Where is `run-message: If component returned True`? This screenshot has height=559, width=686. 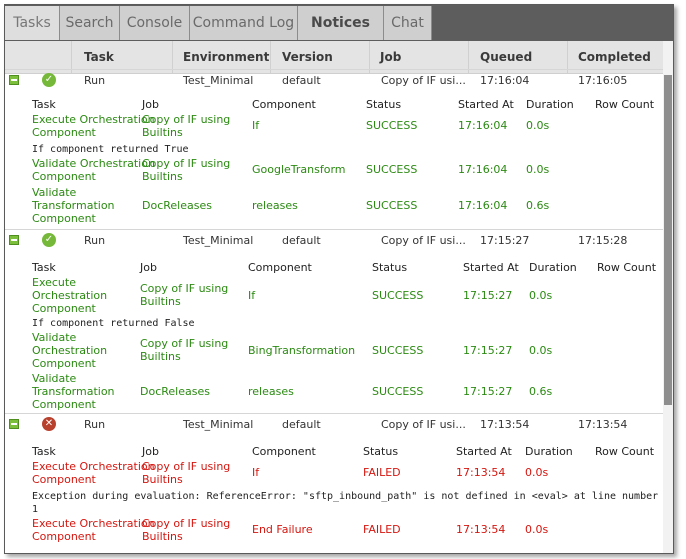 run-message: If component returned True is located at coordinates (334, 149).